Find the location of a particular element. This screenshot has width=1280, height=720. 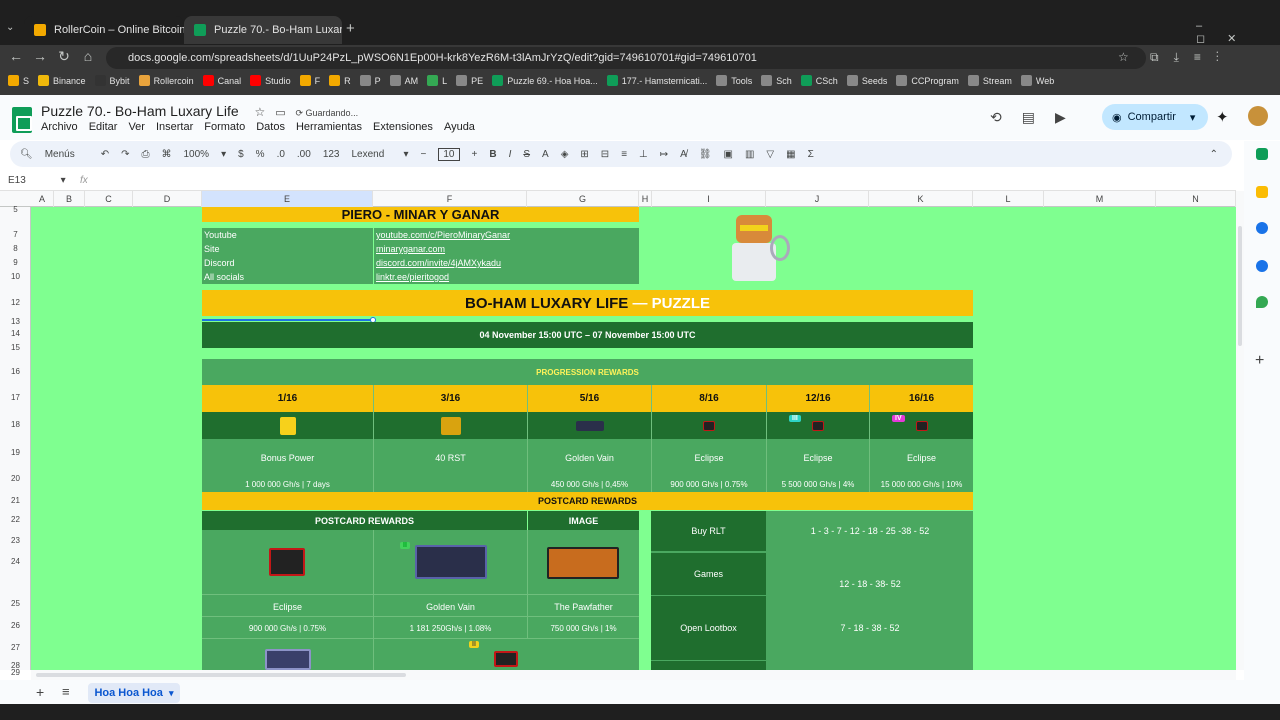

sheet-tab-active: Hoa Hoa Hoa ▾ is located at coordinates (134, 693).